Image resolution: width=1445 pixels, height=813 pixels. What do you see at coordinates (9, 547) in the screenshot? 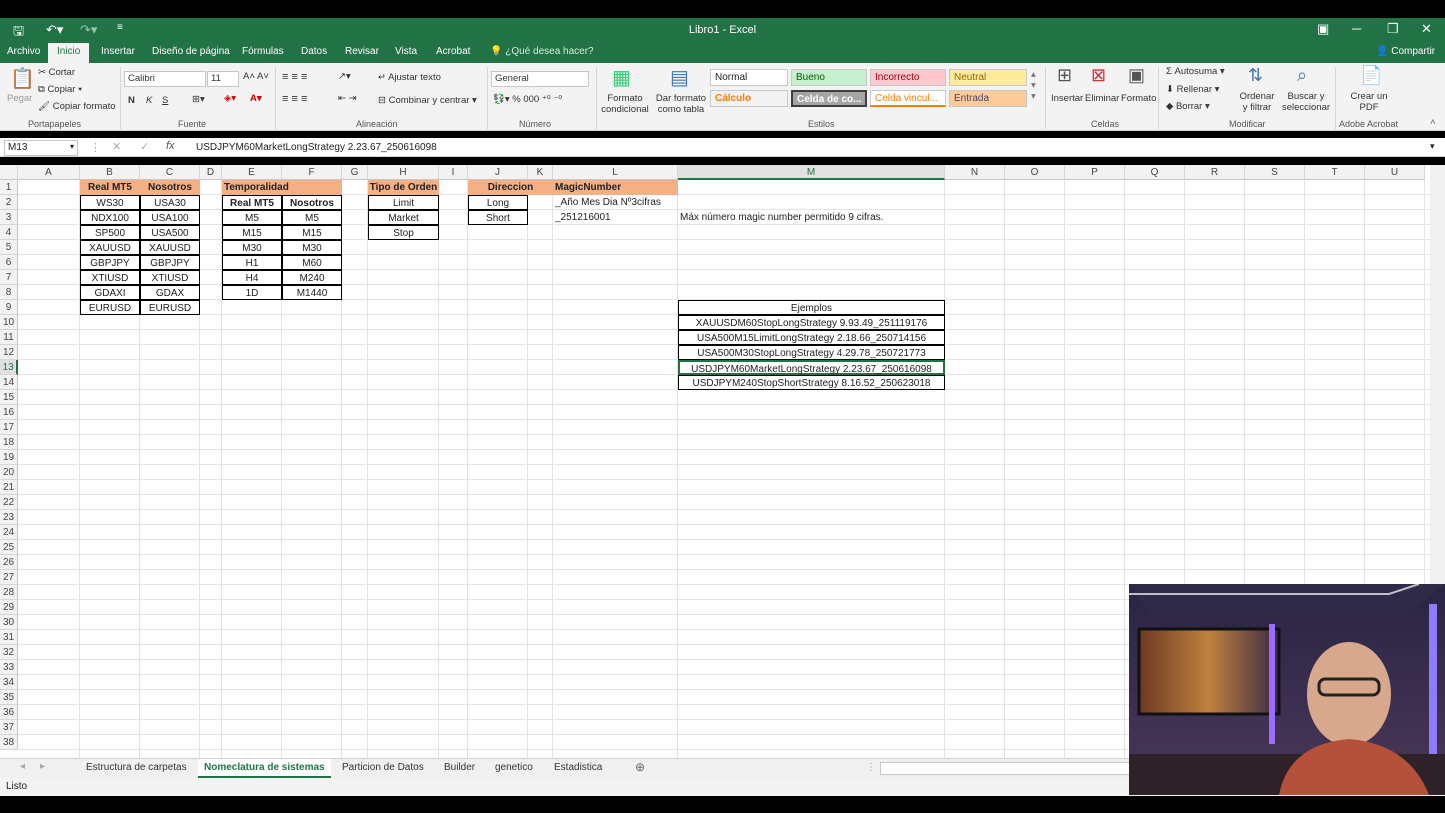
I see `row-header: 25` at bounding box center [9, 547].